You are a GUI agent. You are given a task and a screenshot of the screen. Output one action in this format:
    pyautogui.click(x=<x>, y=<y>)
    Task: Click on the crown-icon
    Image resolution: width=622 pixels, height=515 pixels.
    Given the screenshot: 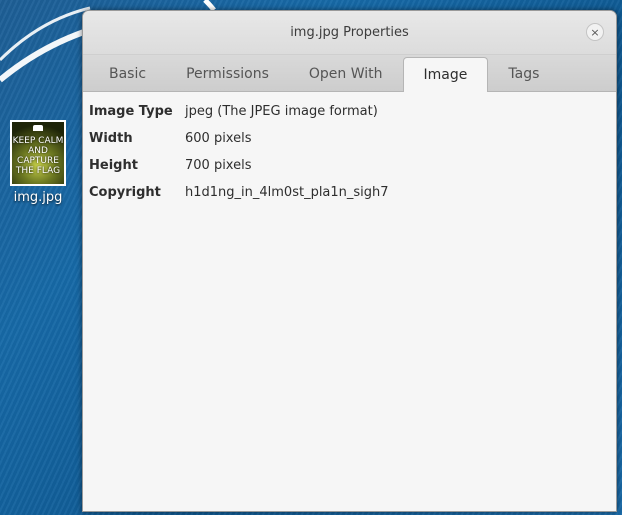 What is the action you would take?
    pyautogui.click(x=38, y=128)
    